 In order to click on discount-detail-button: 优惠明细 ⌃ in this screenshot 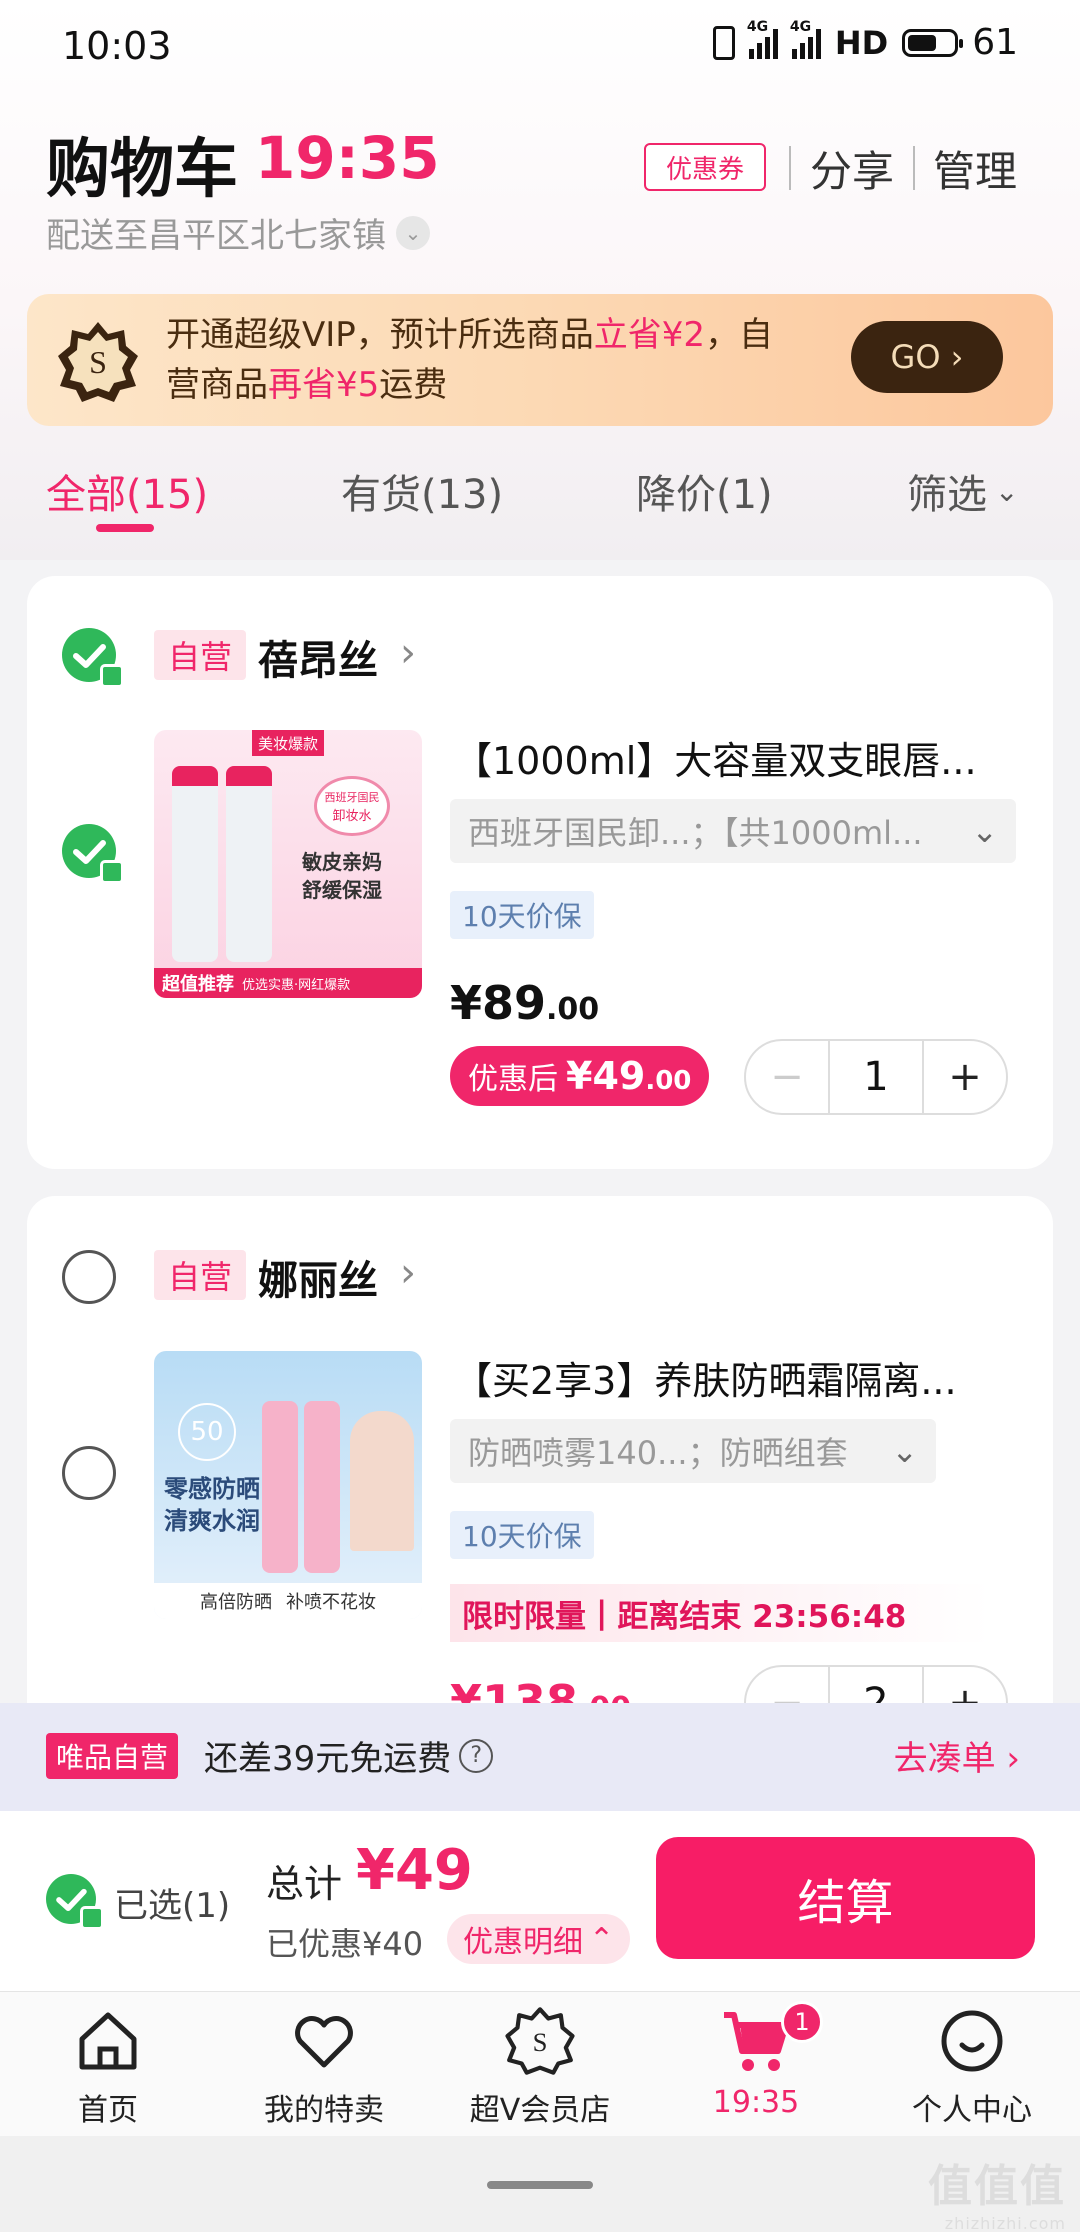, I will do `click(539, 1939)`.